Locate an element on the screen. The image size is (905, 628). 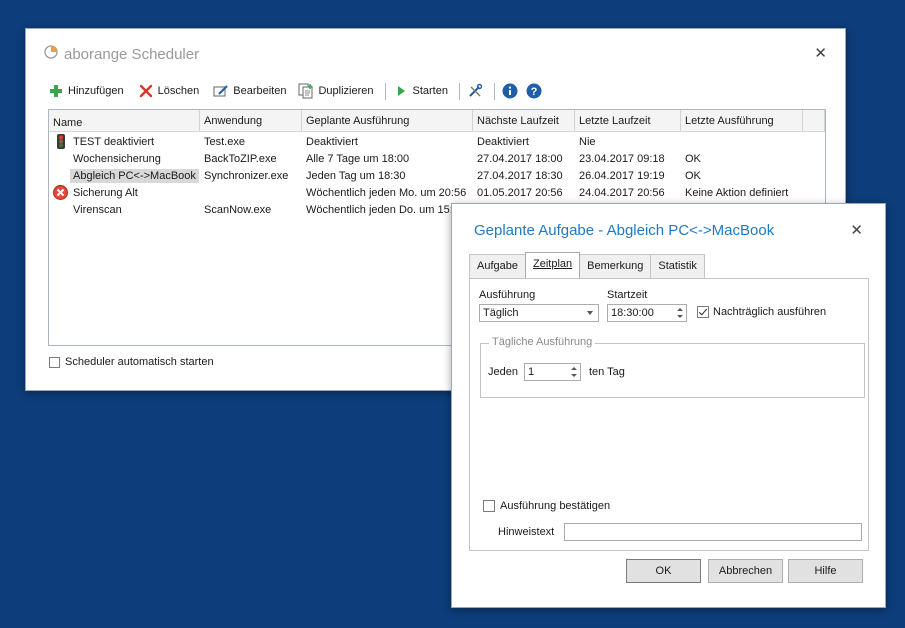
help-dialog-button: Hilfe is located at coordinates (825, 571).